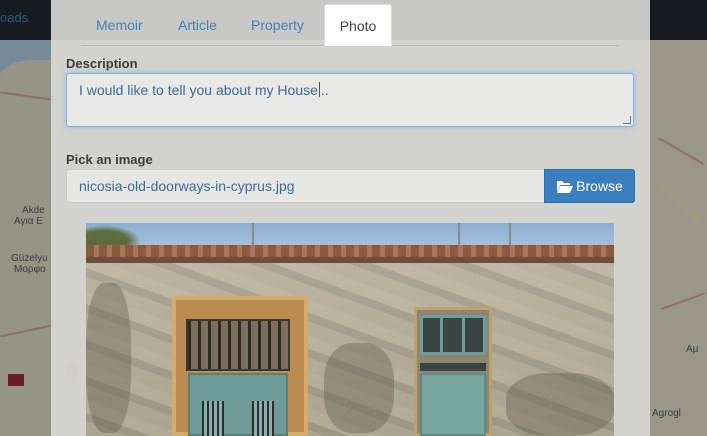 The width and height of the screenshot is (707, 436). What do you see at coordinates (197, 25) in the screenshot?
I see `tab-article: Article` at bounding box center [197, 25].